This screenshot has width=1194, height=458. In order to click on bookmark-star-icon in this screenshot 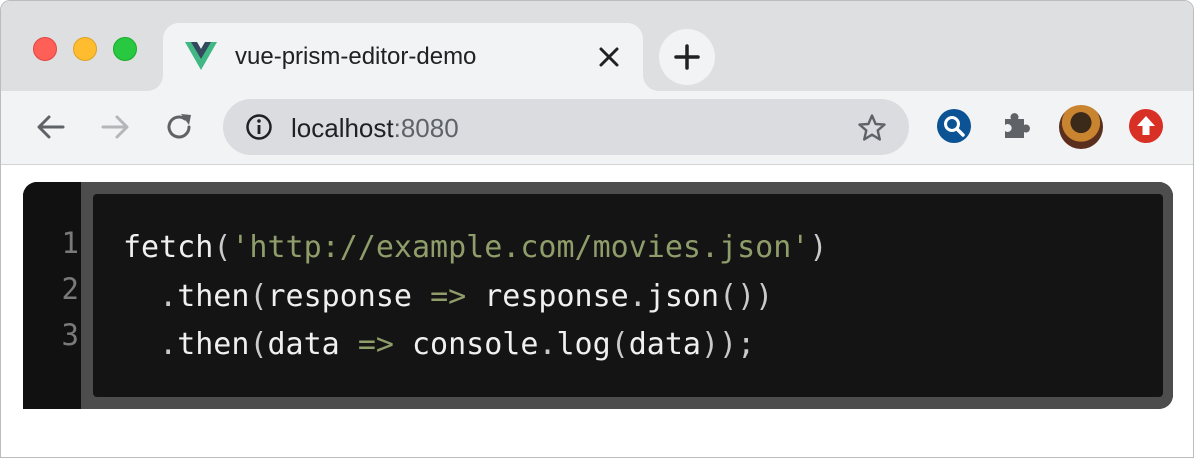, I will do `click(872, 128)`.